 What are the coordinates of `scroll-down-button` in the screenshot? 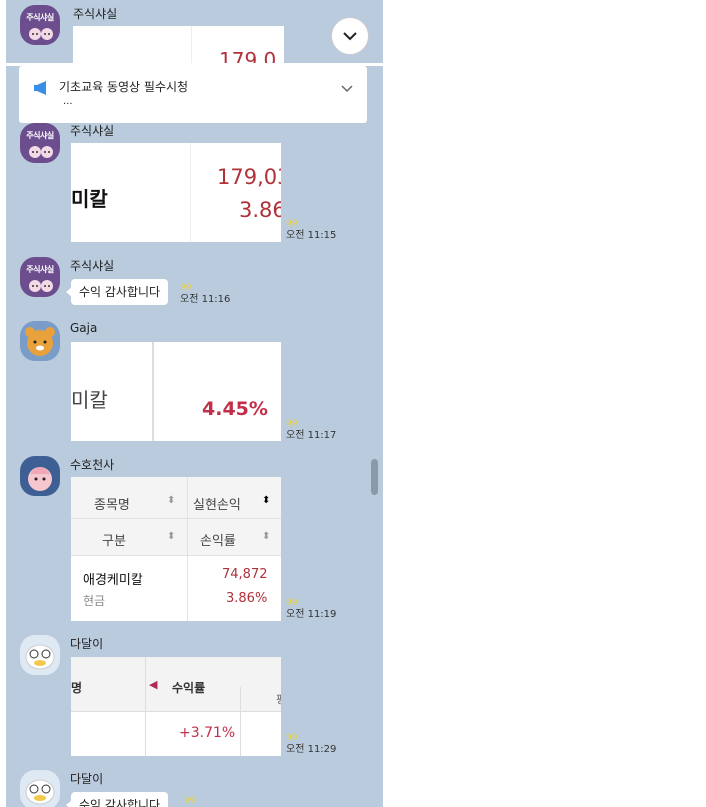 It's located at (350, 36).